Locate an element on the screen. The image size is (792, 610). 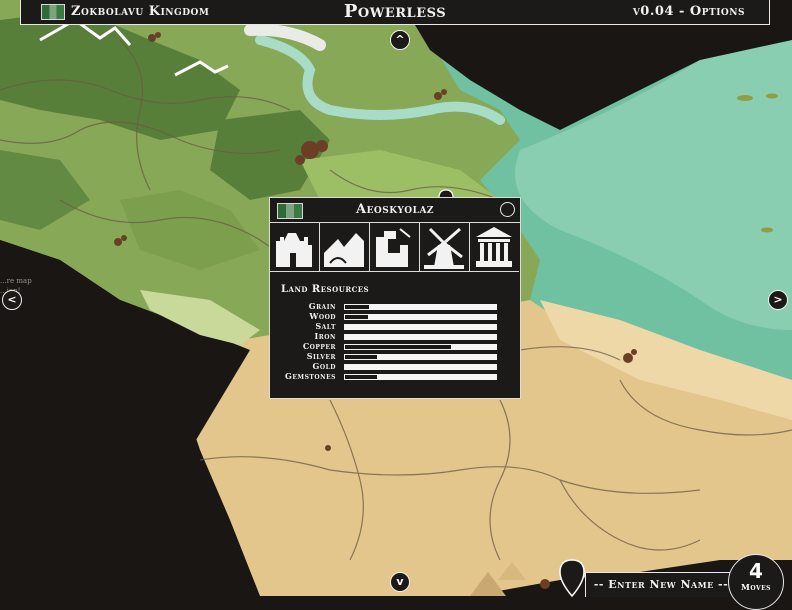
resource-label: Gold is located at coordinates (324, 366).